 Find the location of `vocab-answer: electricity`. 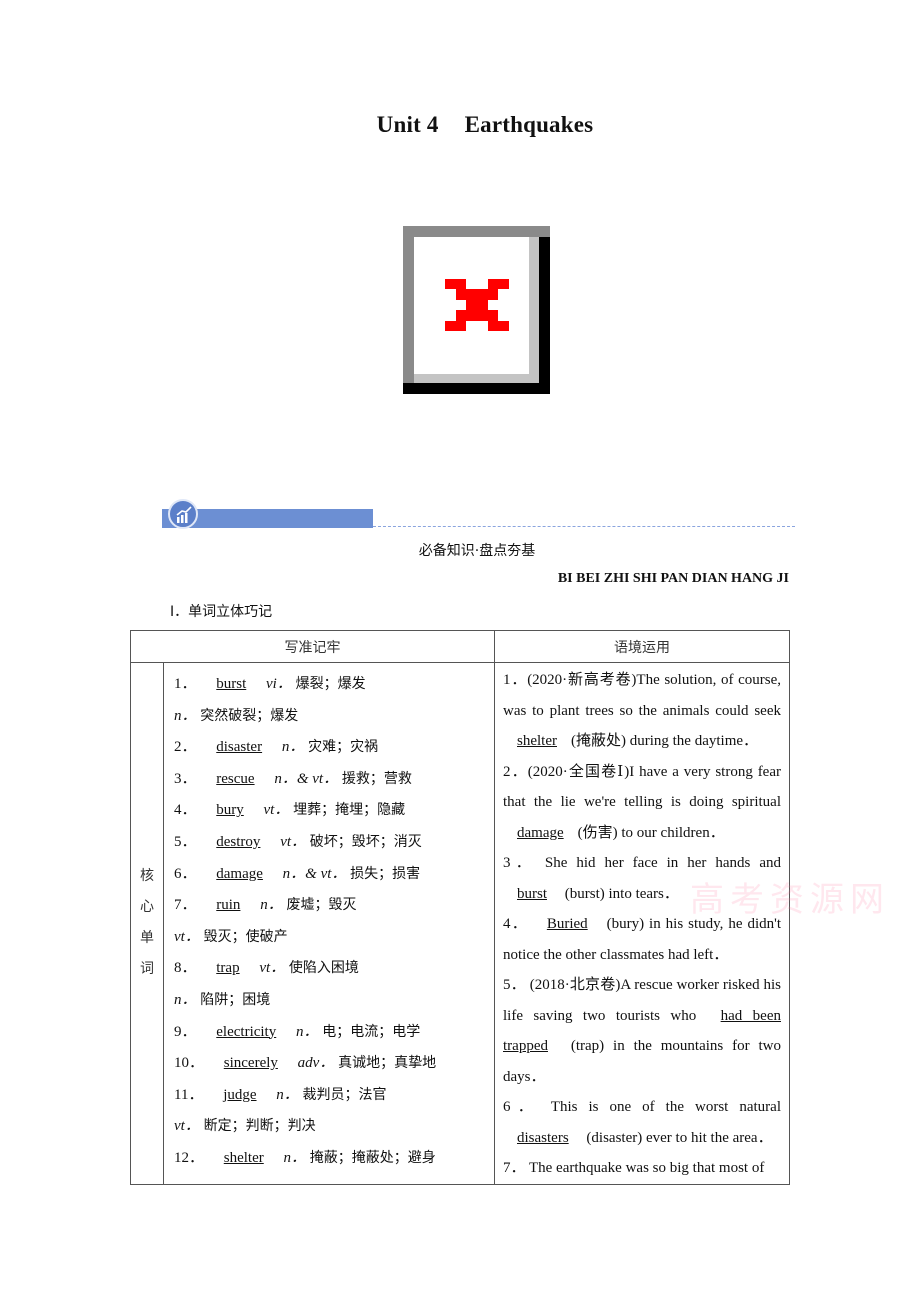

vocab-answer: electricity is located at coordinates (246, 1031).